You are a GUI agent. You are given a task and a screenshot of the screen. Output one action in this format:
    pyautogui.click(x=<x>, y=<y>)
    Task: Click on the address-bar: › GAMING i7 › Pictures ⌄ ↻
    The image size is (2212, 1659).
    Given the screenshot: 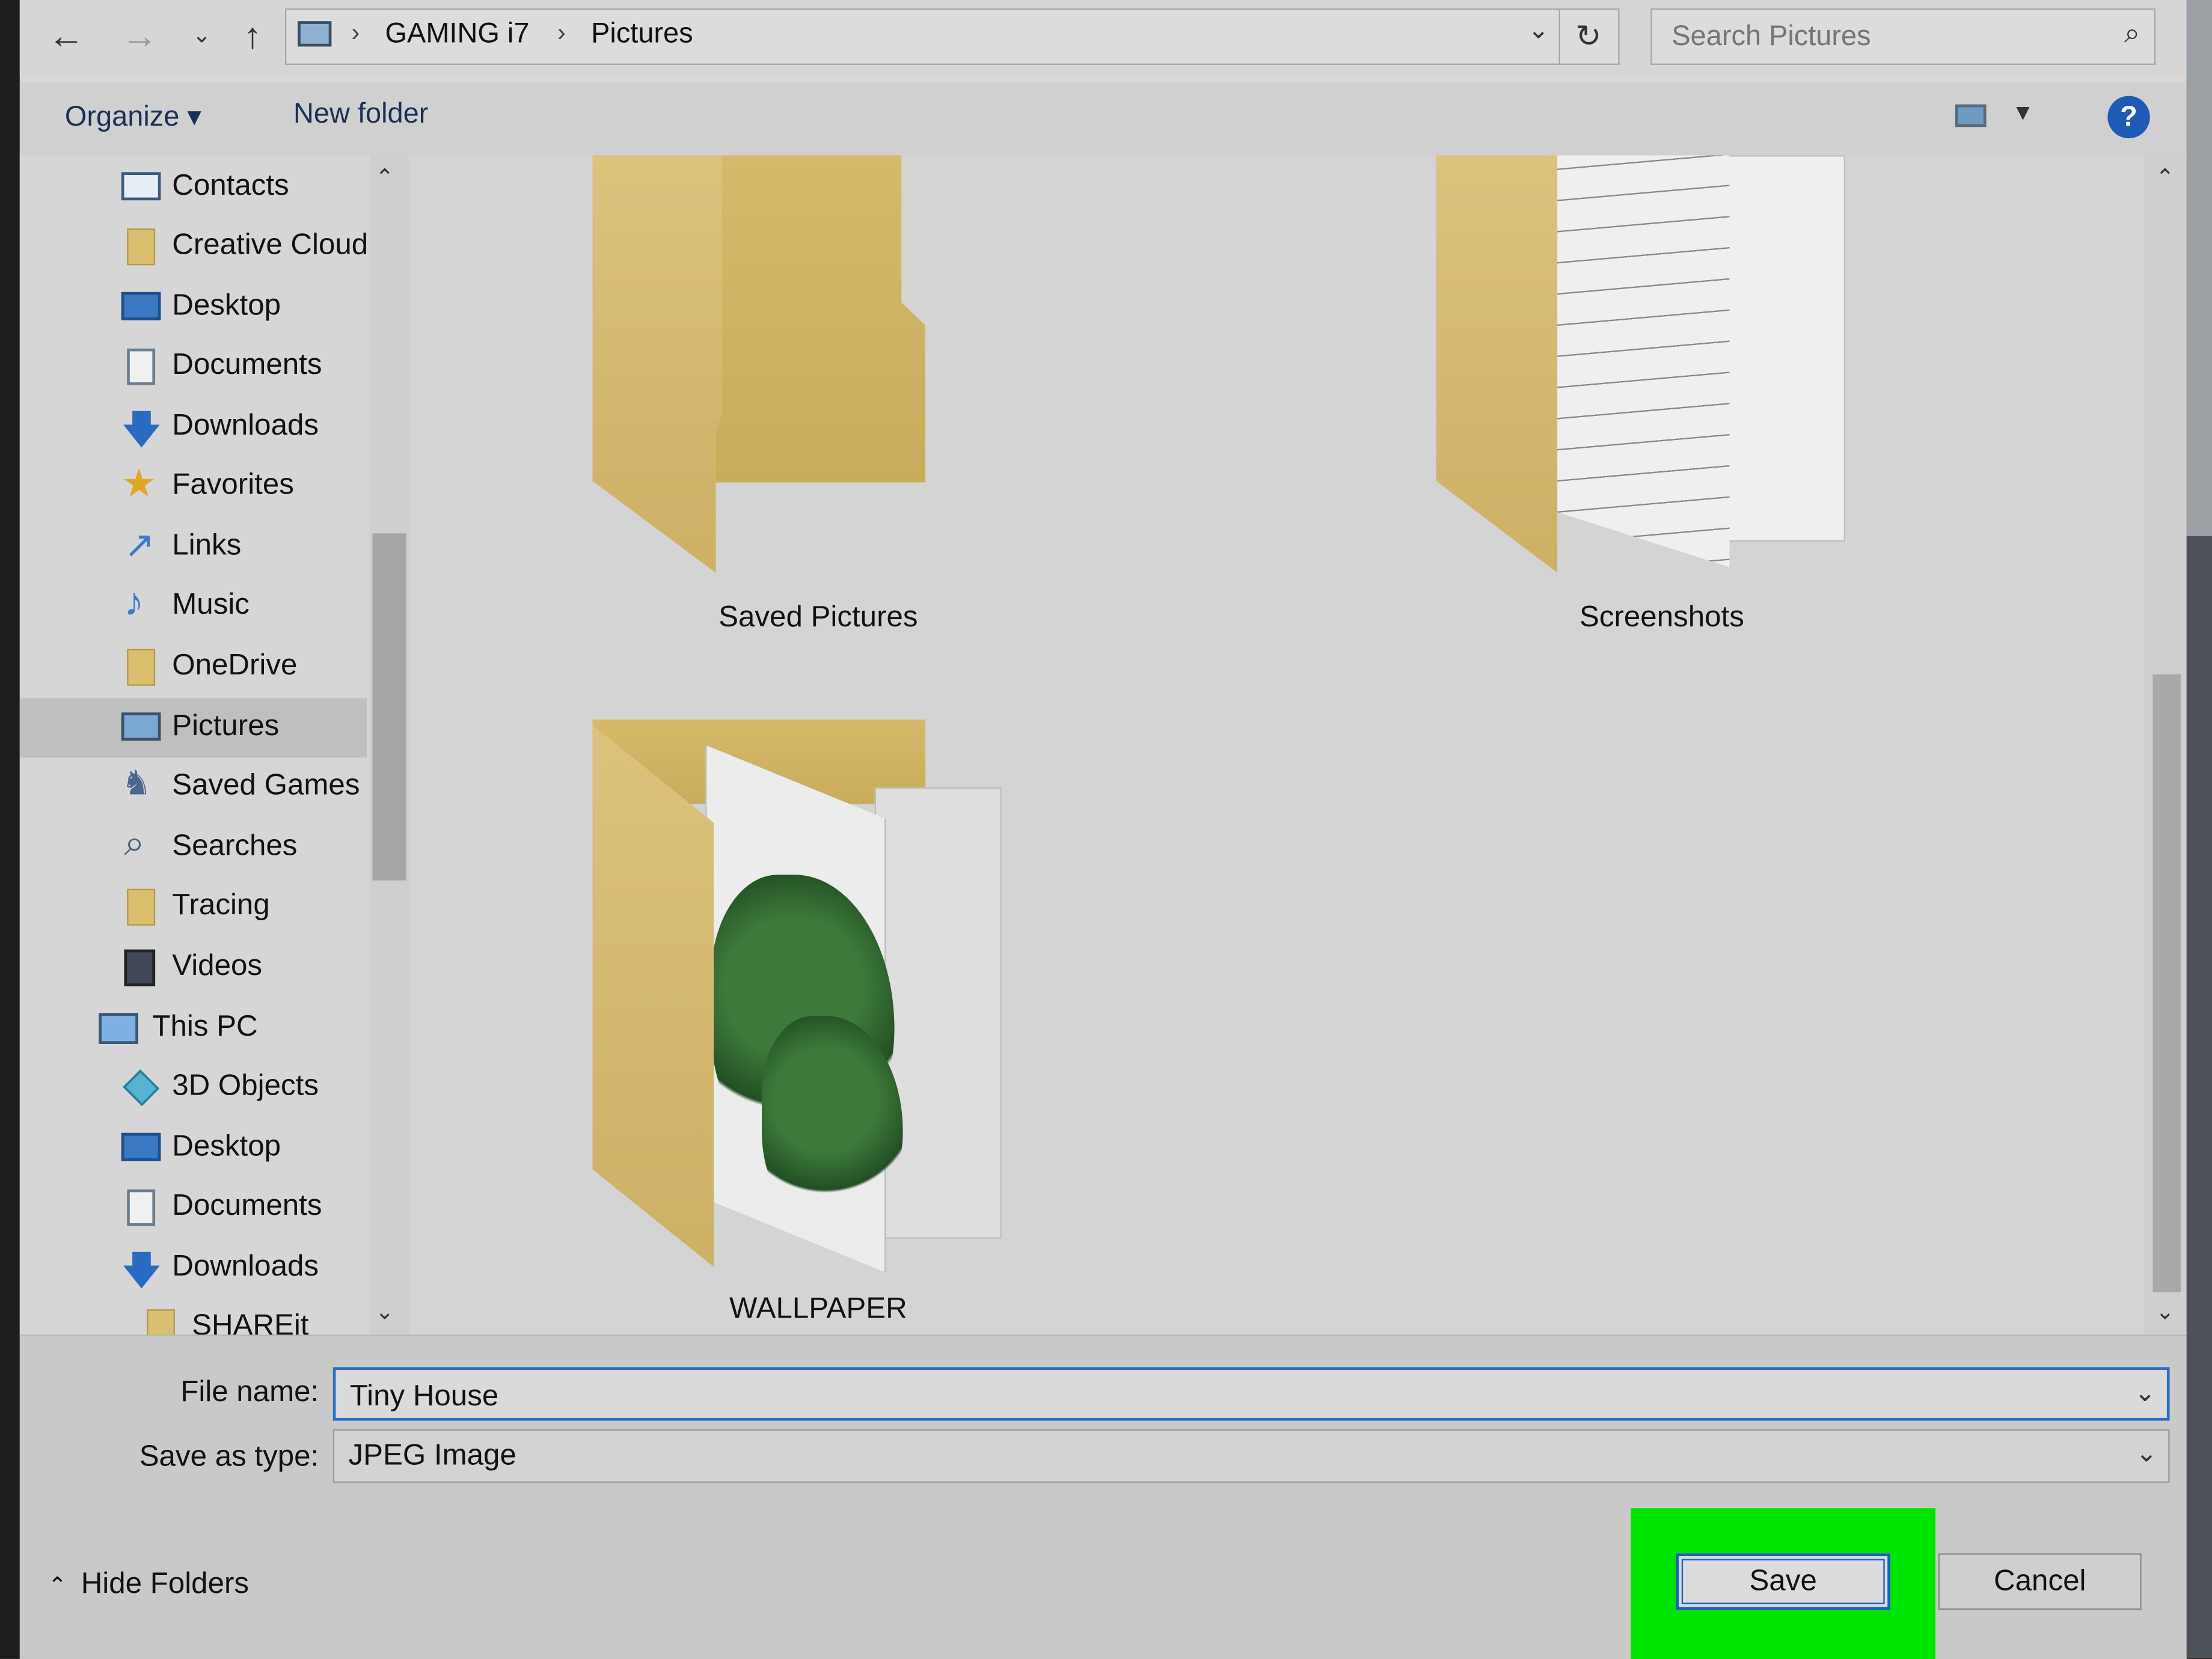 What is the action you would take?
    pyautogui.click(x=952, y=37)
    